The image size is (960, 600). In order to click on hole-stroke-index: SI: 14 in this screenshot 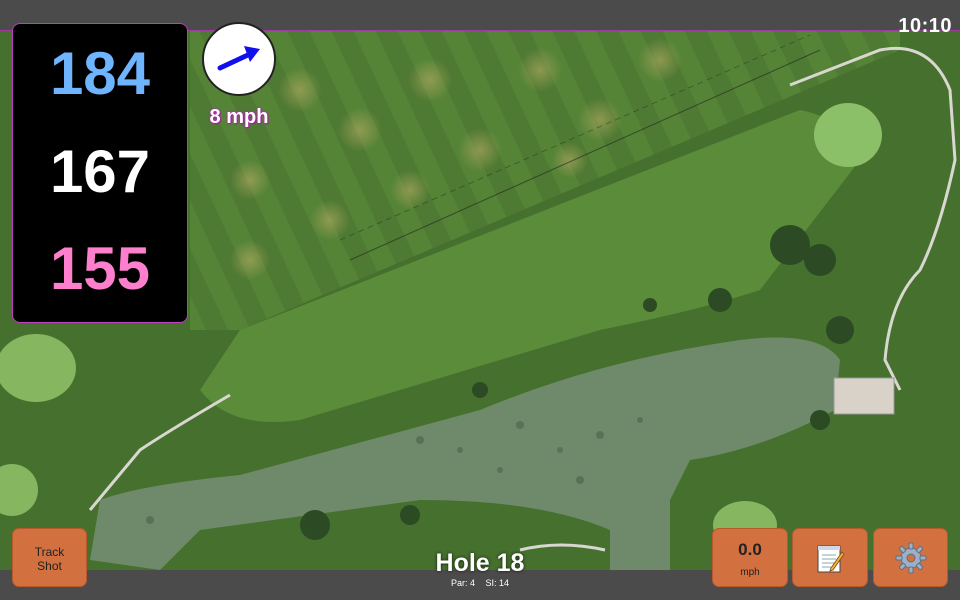, I will do `click(497, 583)`.